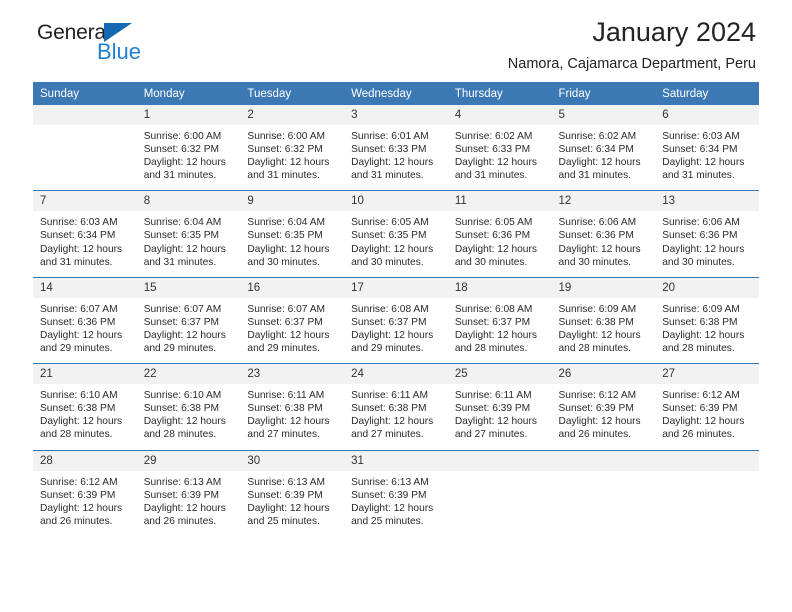 The height and width of the screenshot is (612, 792). What do you see at coordinates (499, 201) in the screenshot?
I see `day-number: 11` at bounding box center [499, 201].